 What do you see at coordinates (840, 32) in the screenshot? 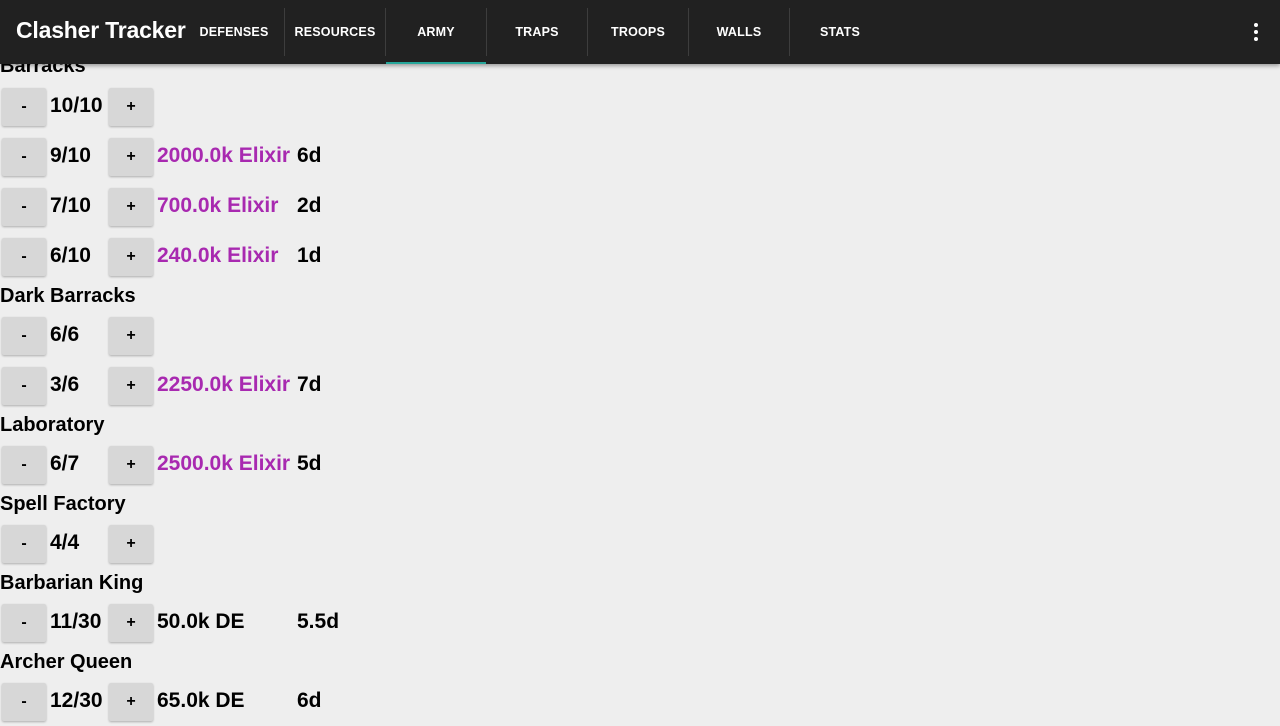
I see `tab-stats: STATS` at bounding box center [840, 32].